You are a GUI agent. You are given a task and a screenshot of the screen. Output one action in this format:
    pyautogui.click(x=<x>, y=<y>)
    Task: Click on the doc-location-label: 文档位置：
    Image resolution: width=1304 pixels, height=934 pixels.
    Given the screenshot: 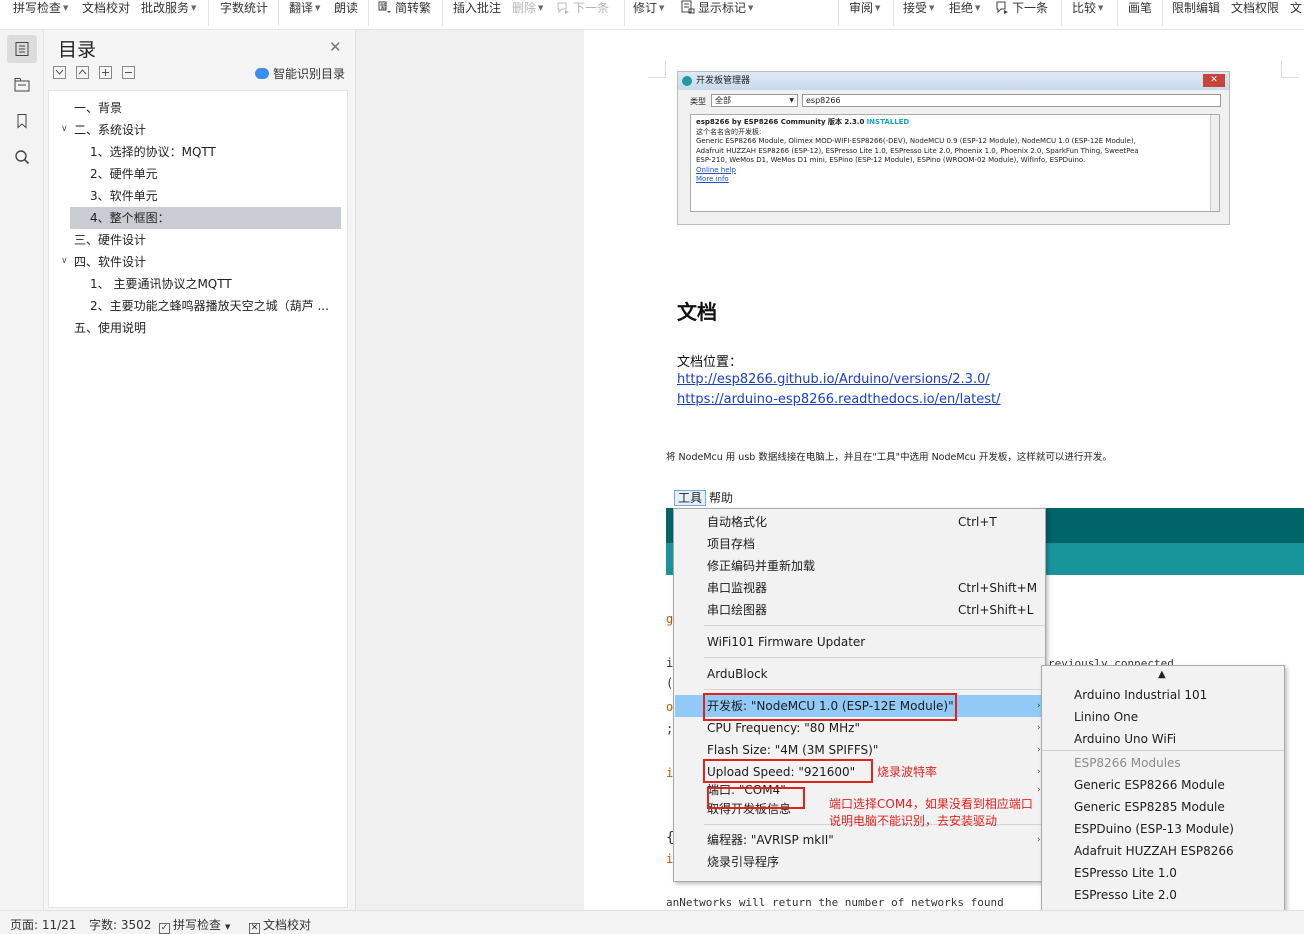 What is the action you would take?
    pyautogui.click(x=710, y=362)
    